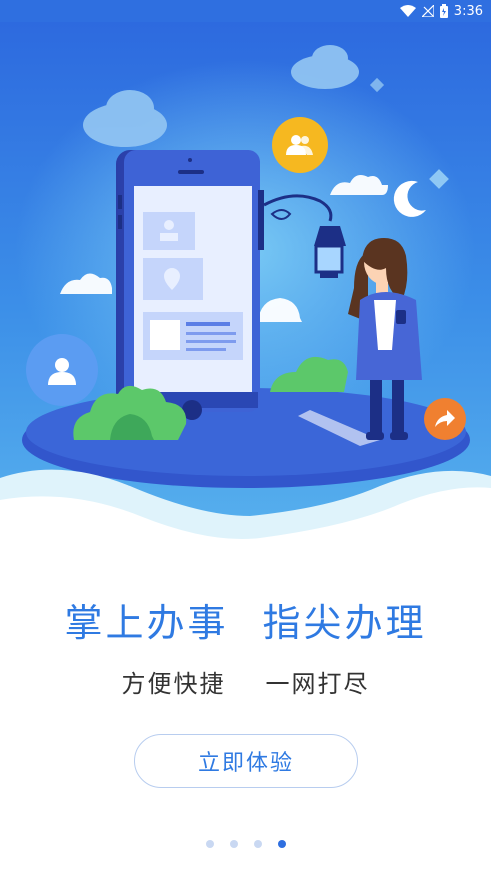 This screenshot has width=491, height=874. What do you see at coordinates (245, 681) in the screenshot?
I see `subline: 方便快捷 一网打尽` at bounding box center [245, 681].